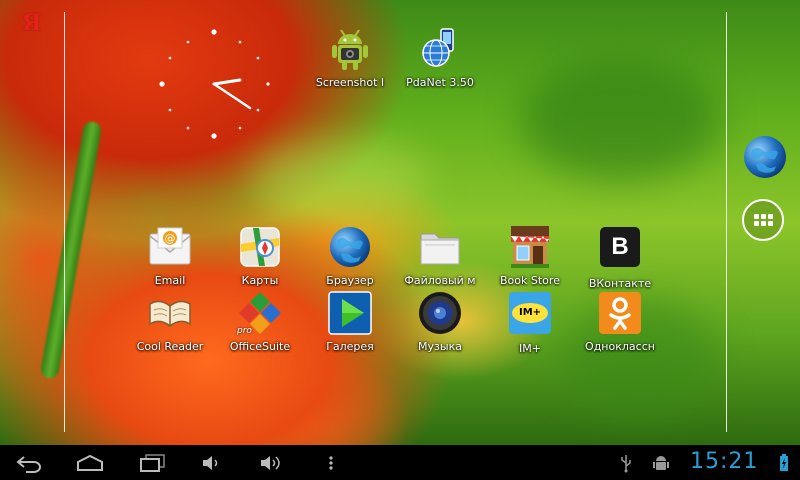  What do you see at coordinates (620, 313) in the screenshot?
I see `ok-icon` at bounding box center [620, 313].